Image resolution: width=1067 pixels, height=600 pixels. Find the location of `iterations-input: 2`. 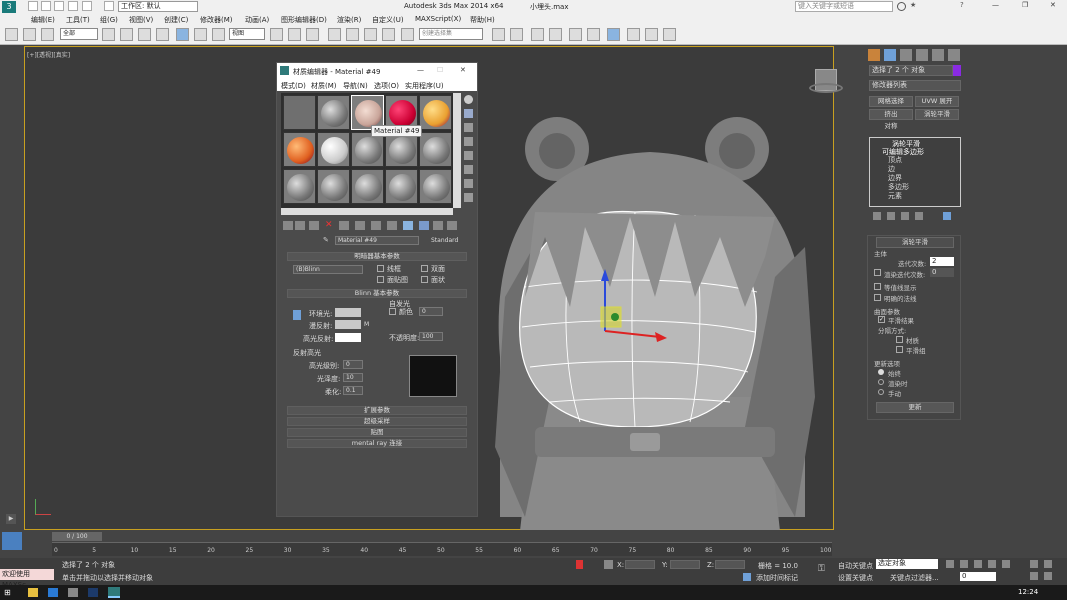

iterations-input: 2 is located at coordinates (942, 261).